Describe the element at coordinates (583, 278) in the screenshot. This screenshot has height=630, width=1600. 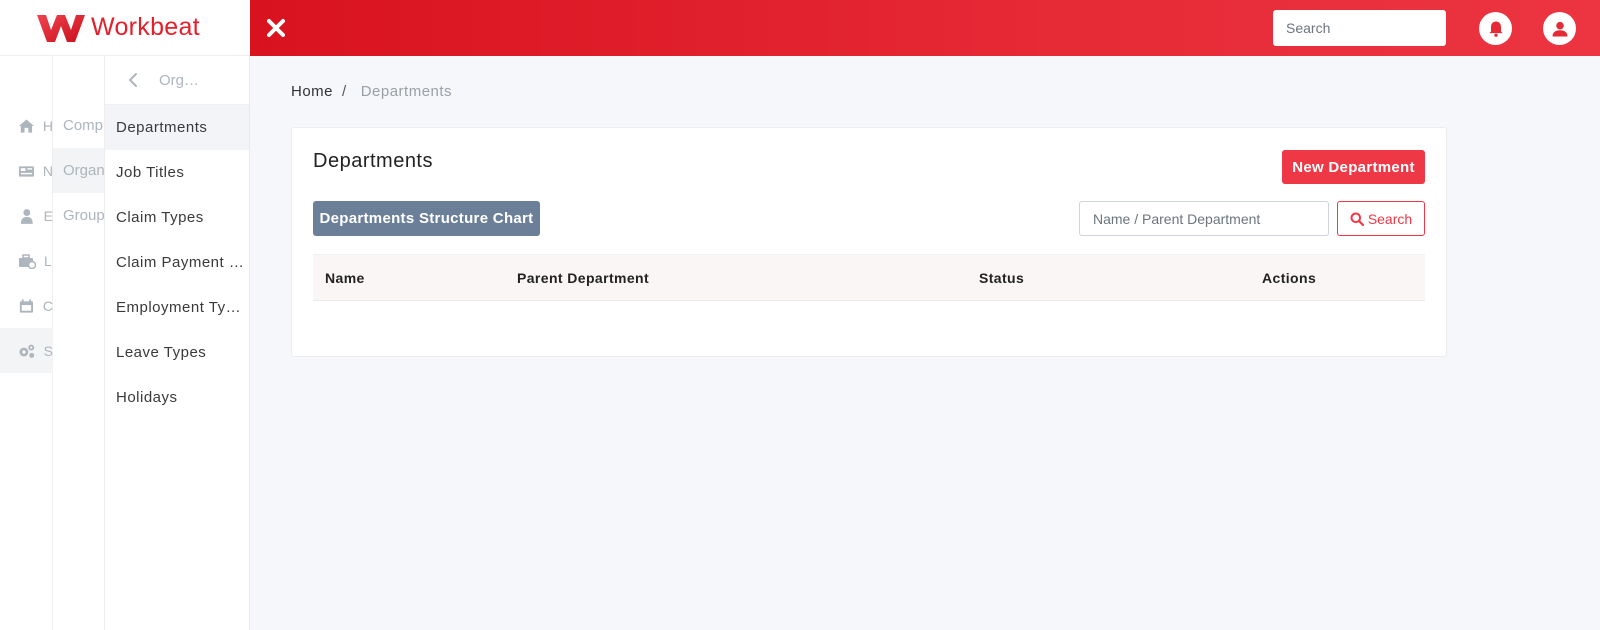
I see `column-header-parent-department: Parent Department` at that location.